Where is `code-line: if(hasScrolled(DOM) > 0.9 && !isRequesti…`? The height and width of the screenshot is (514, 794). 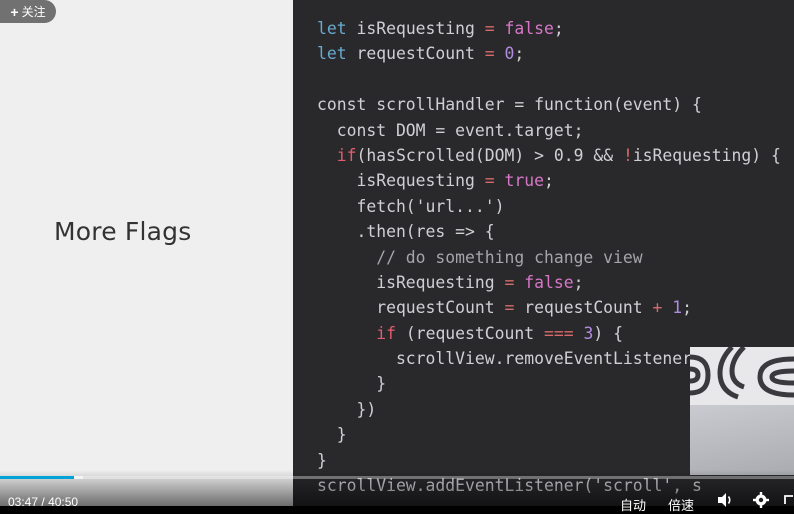
code-line: if(hasScrolled(DOM) > 0.9 && !isRequesti… is located at coordinates (549, 155).